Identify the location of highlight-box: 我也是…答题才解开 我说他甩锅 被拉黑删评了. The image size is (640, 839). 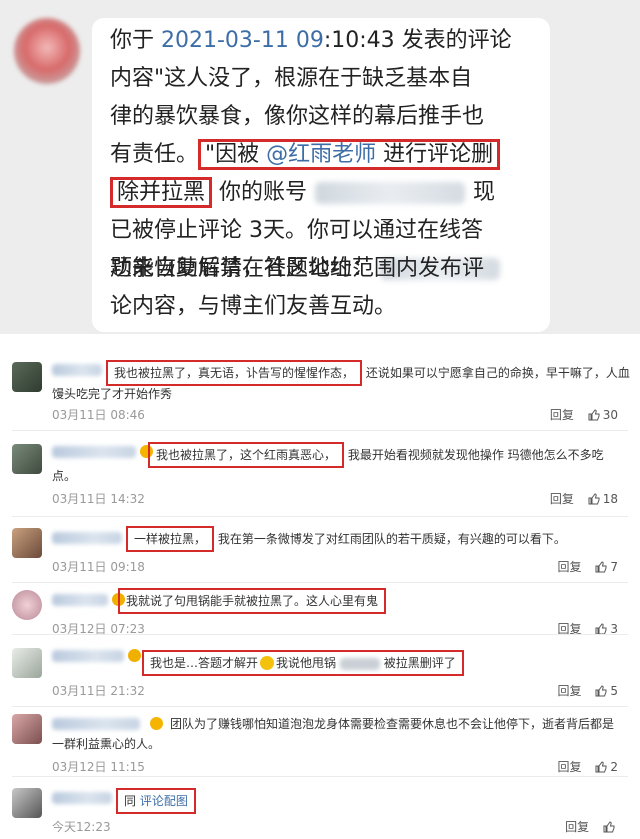
(303, 663).